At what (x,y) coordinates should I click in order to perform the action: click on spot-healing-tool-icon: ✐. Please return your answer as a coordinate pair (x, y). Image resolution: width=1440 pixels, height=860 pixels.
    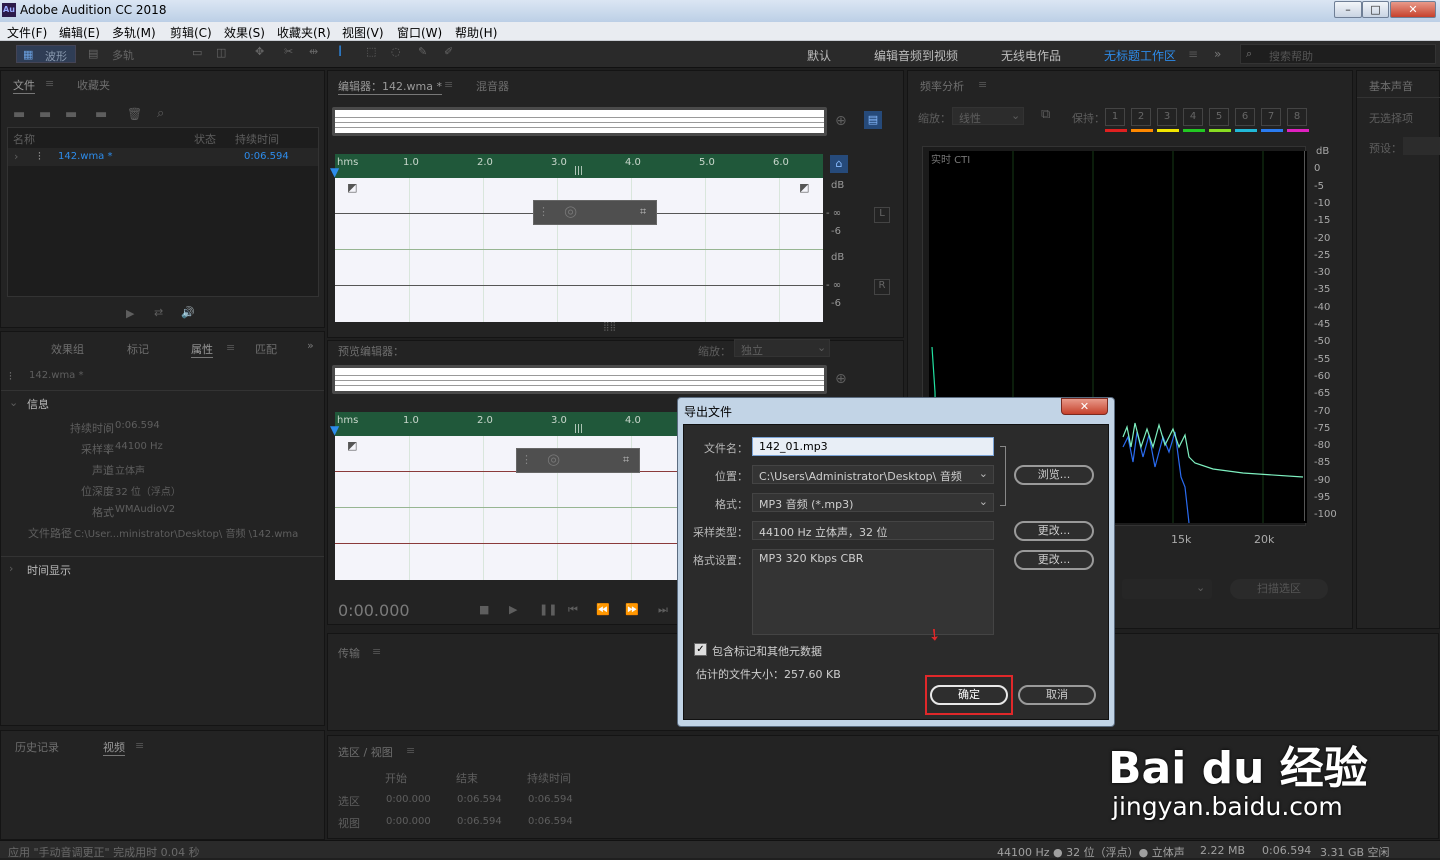
    Looking at the image, I should click on (448, 51).